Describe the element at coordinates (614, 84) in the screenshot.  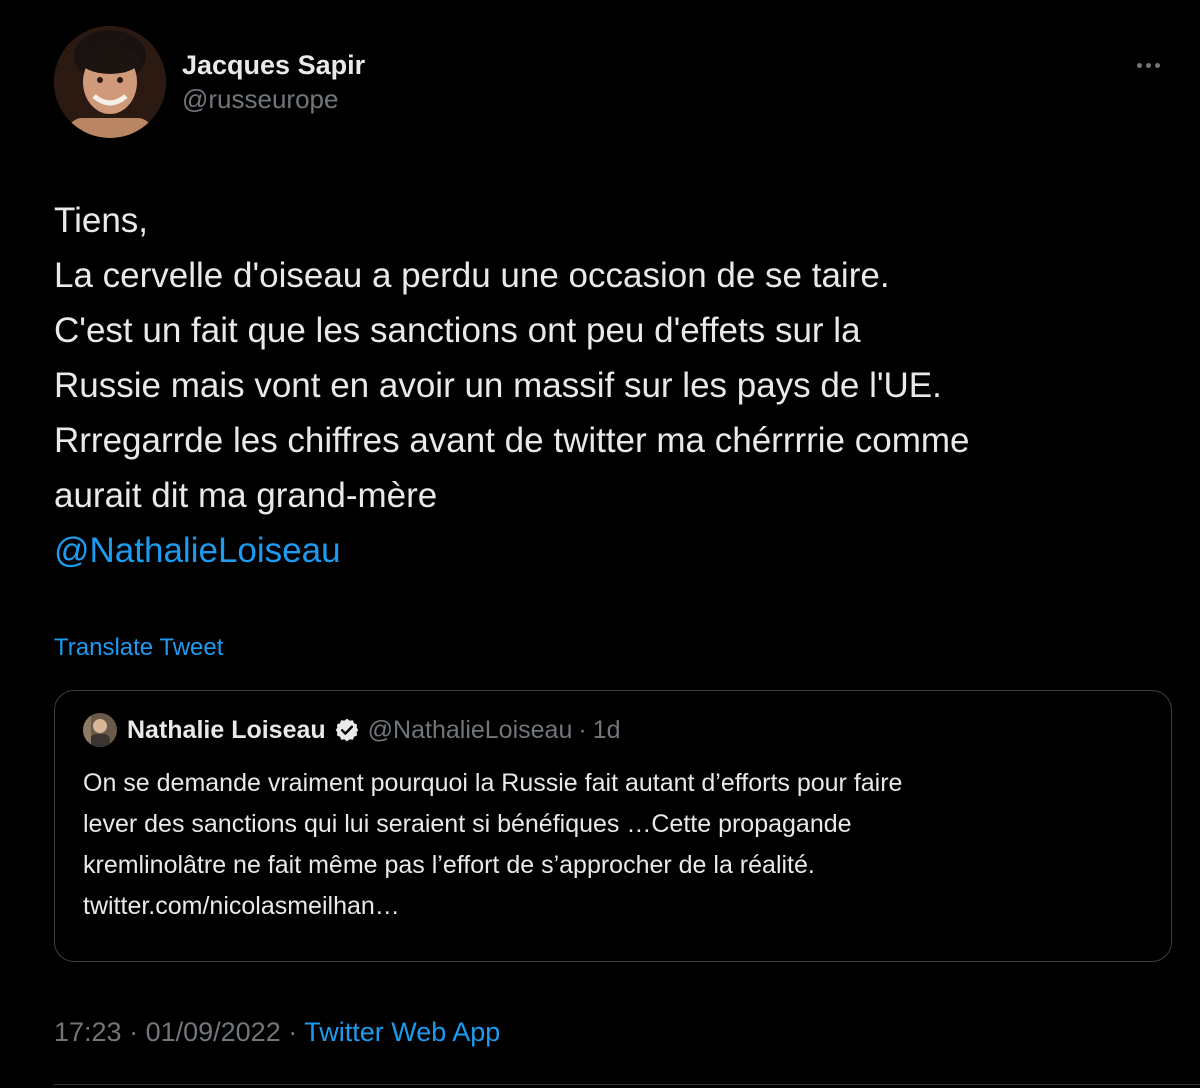
I see `tweet-header: Jacques Sapir @russeurope` at that location.